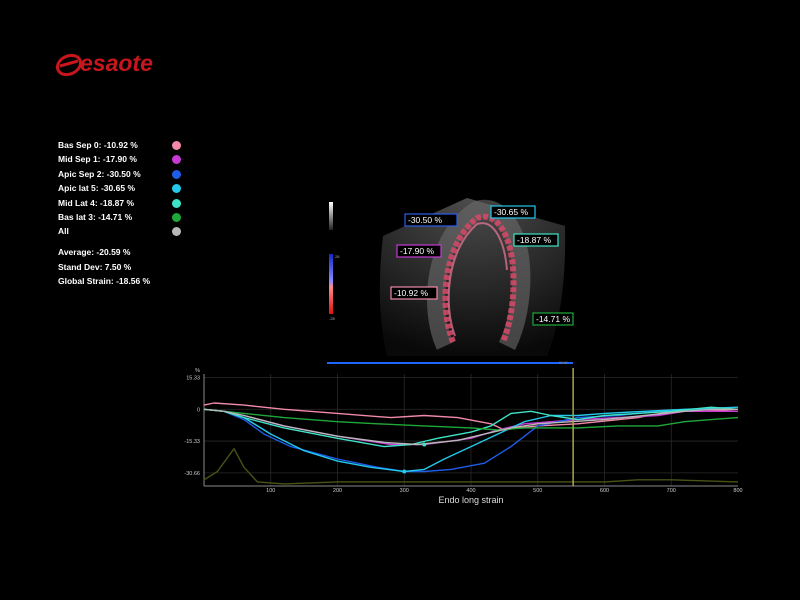  I want to click on segment-label-text: -14.71 %, so click(553, 319).